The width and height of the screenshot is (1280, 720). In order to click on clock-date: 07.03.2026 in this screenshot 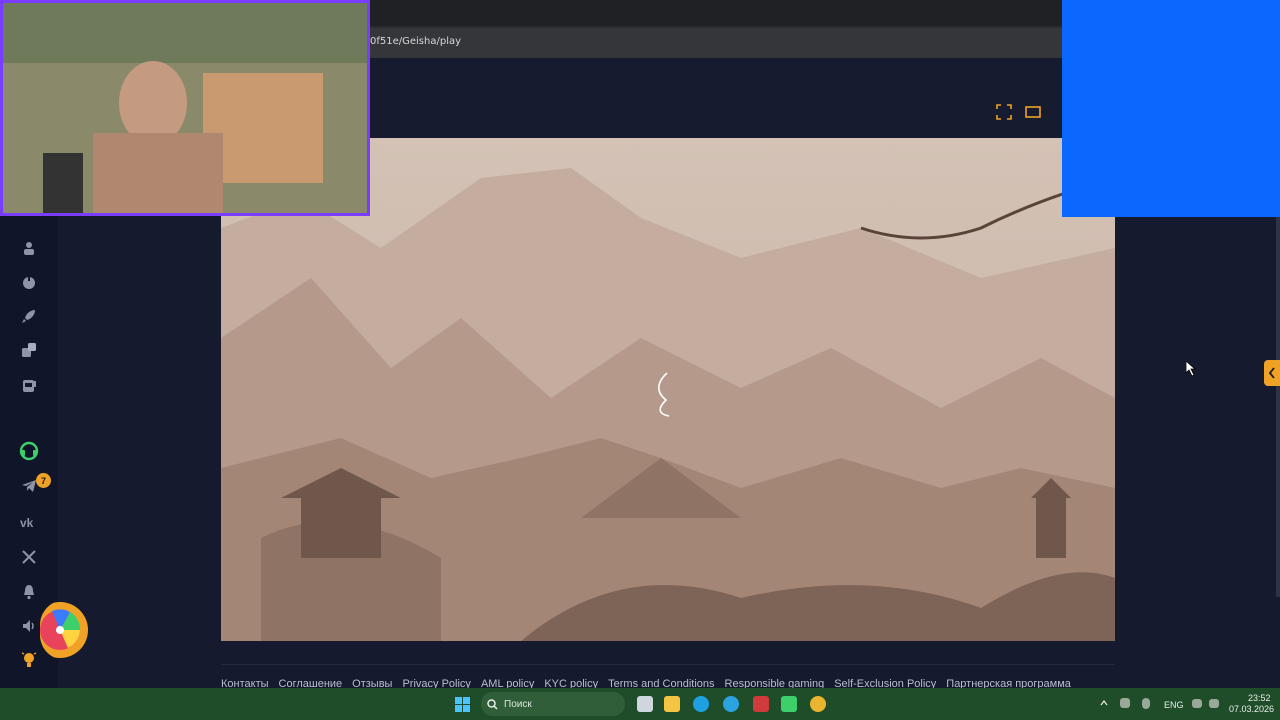, I will do `click(1251, 709)`.